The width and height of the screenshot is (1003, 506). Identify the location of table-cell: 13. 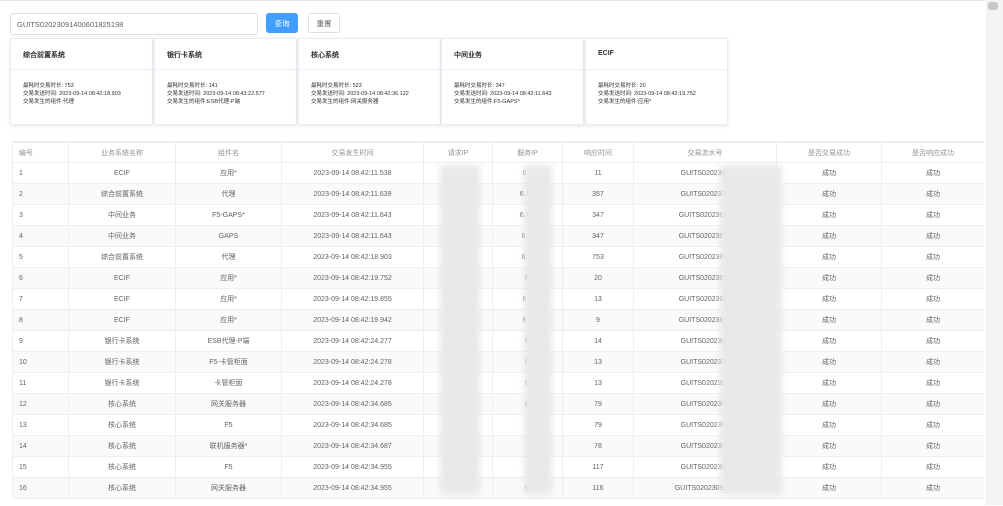
(598, 299).